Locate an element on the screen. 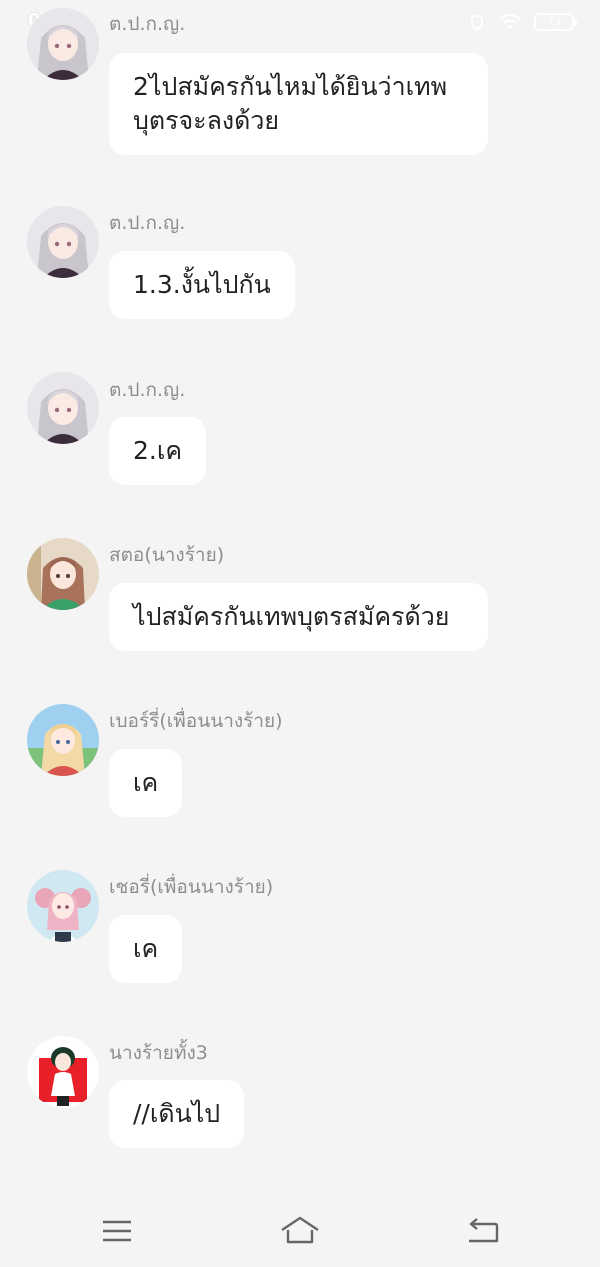  menu-icon is located at coordinates (117, 1231).